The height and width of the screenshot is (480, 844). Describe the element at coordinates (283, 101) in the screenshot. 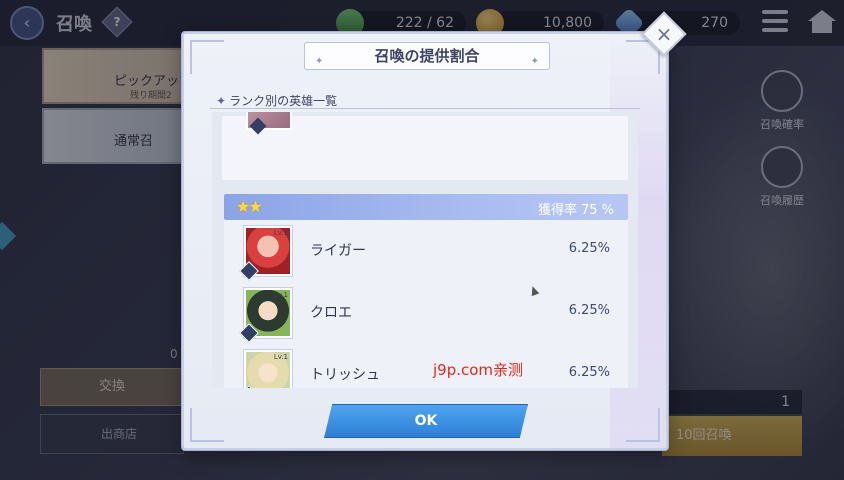

I see `section-header-text: ランク別の英雄一覧` at that location.